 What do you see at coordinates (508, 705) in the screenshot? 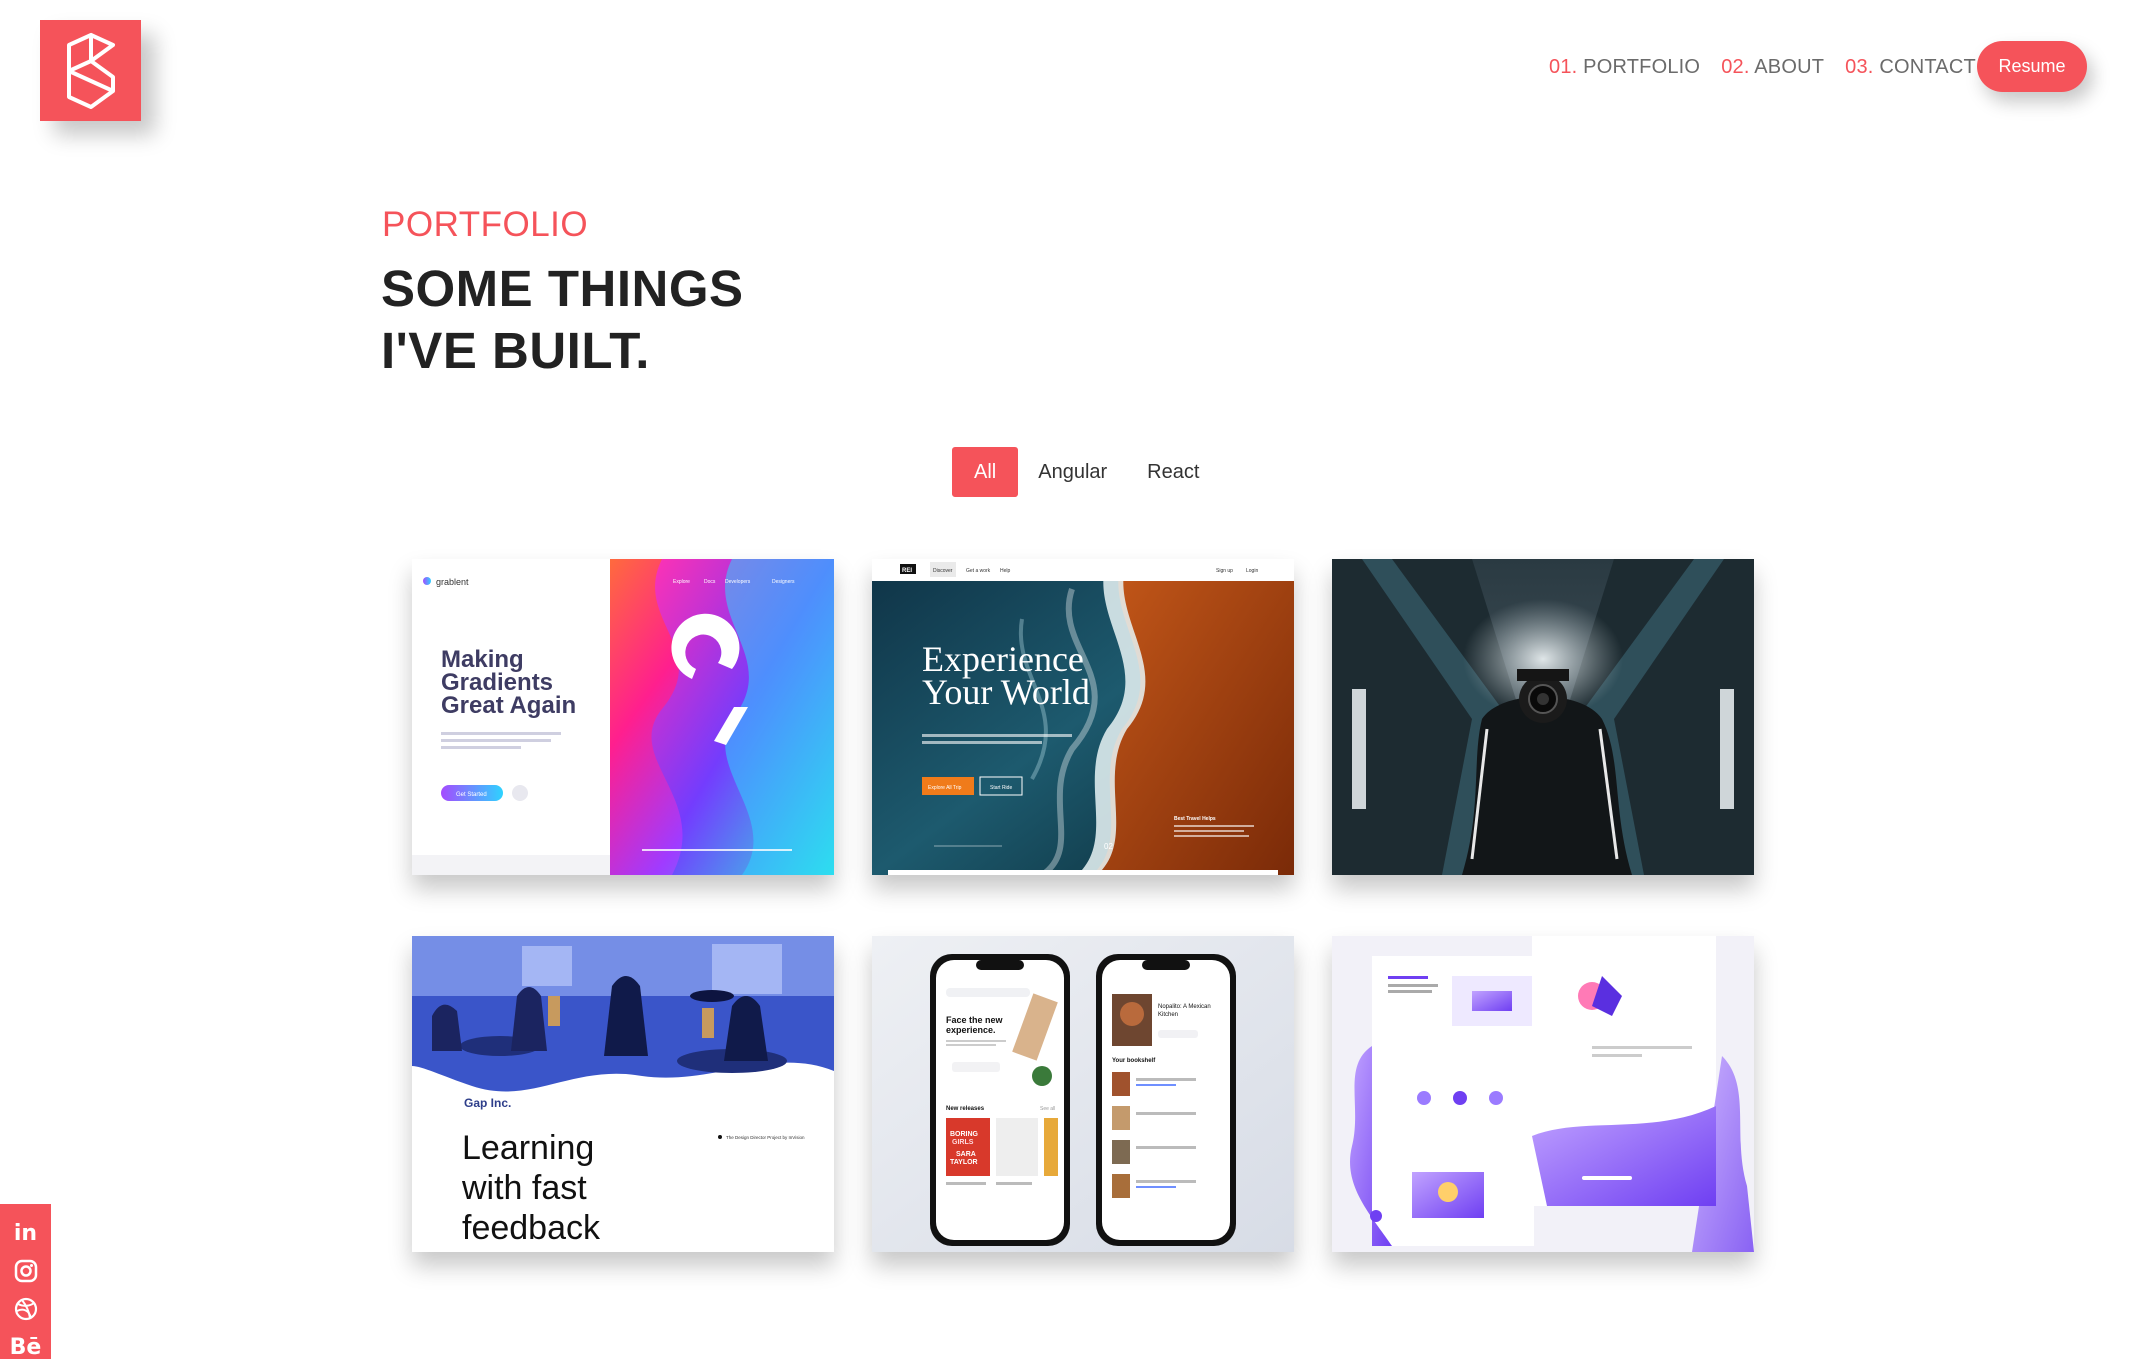
I see `grablent-title-3: Great Again` at bounding box center [508, 705].